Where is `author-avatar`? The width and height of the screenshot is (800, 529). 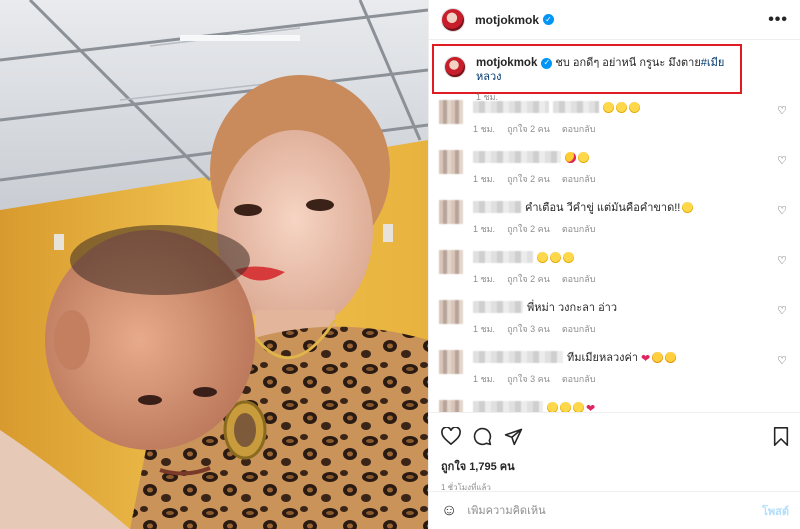
author-avatar is located at coordinates (453, 19).